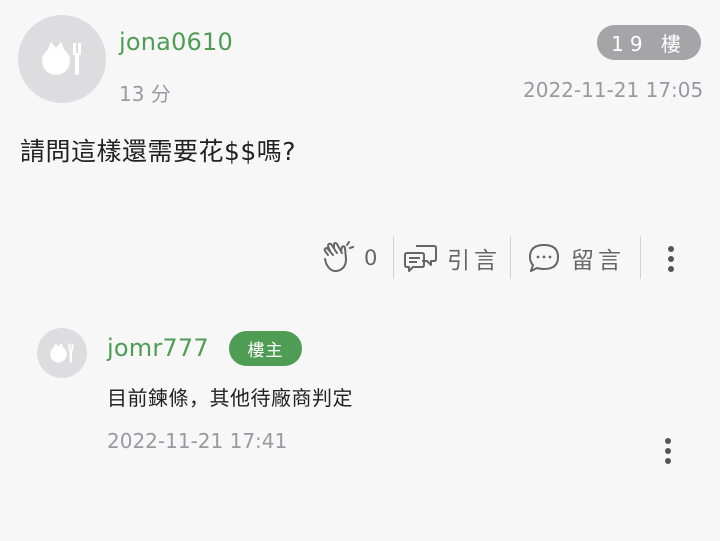  I want to click on like-button: 0, so click(349, 258).